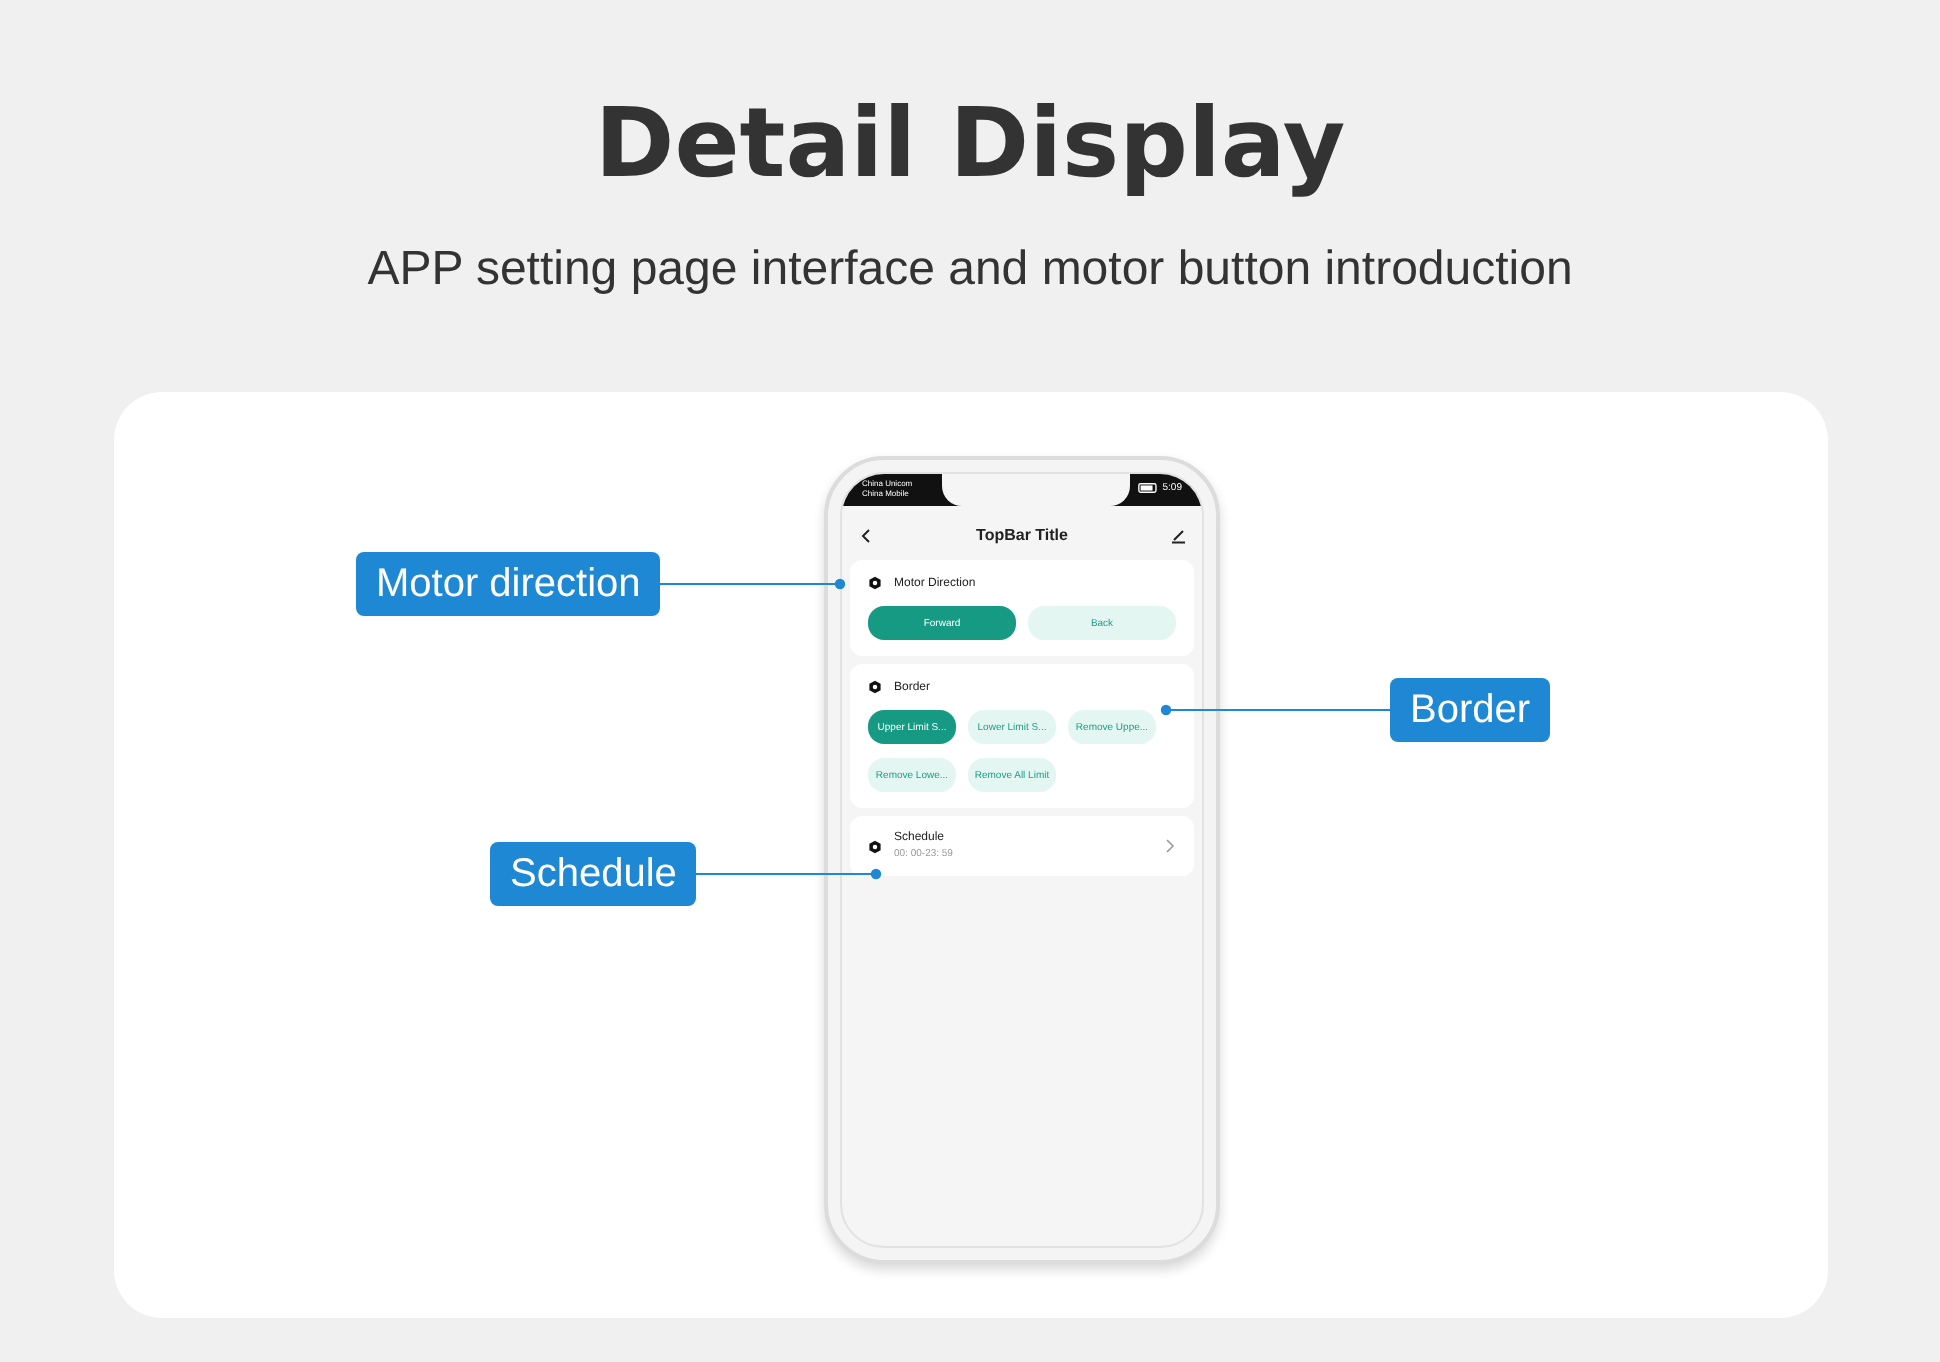  I want to click on edit-icon, so click(1178, 535).